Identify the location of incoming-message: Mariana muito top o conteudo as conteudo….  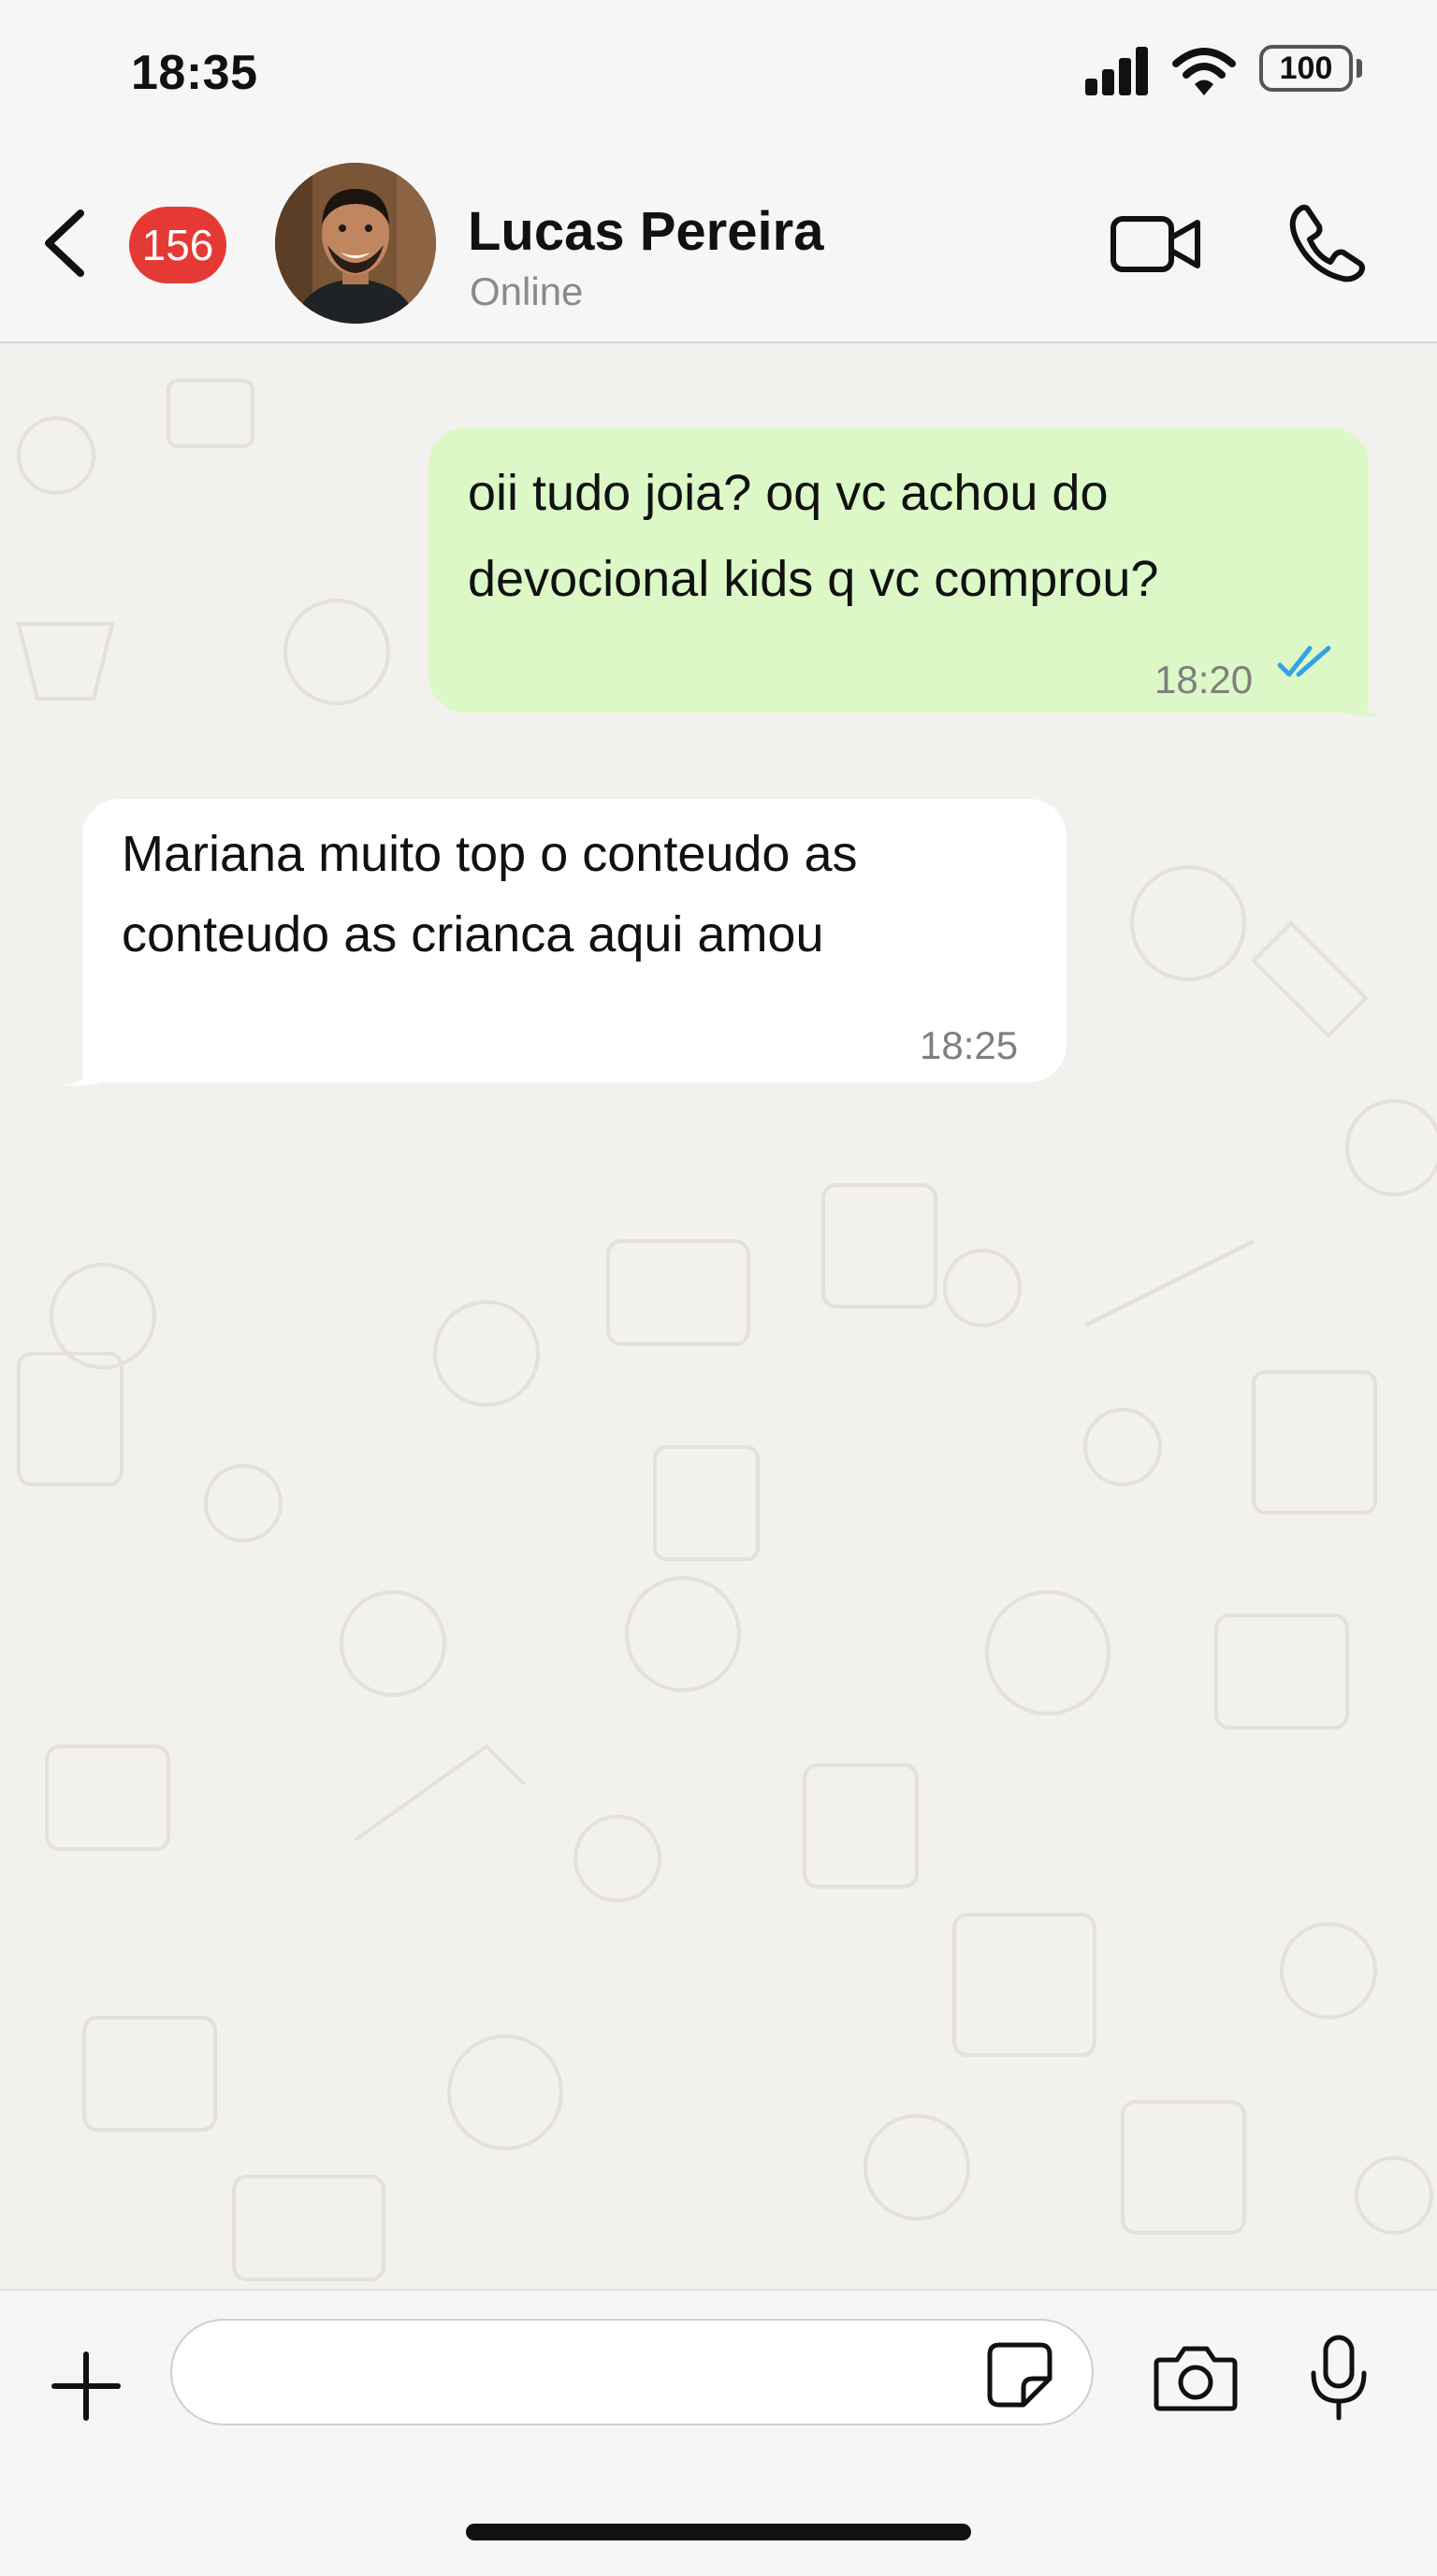
(574, 940).